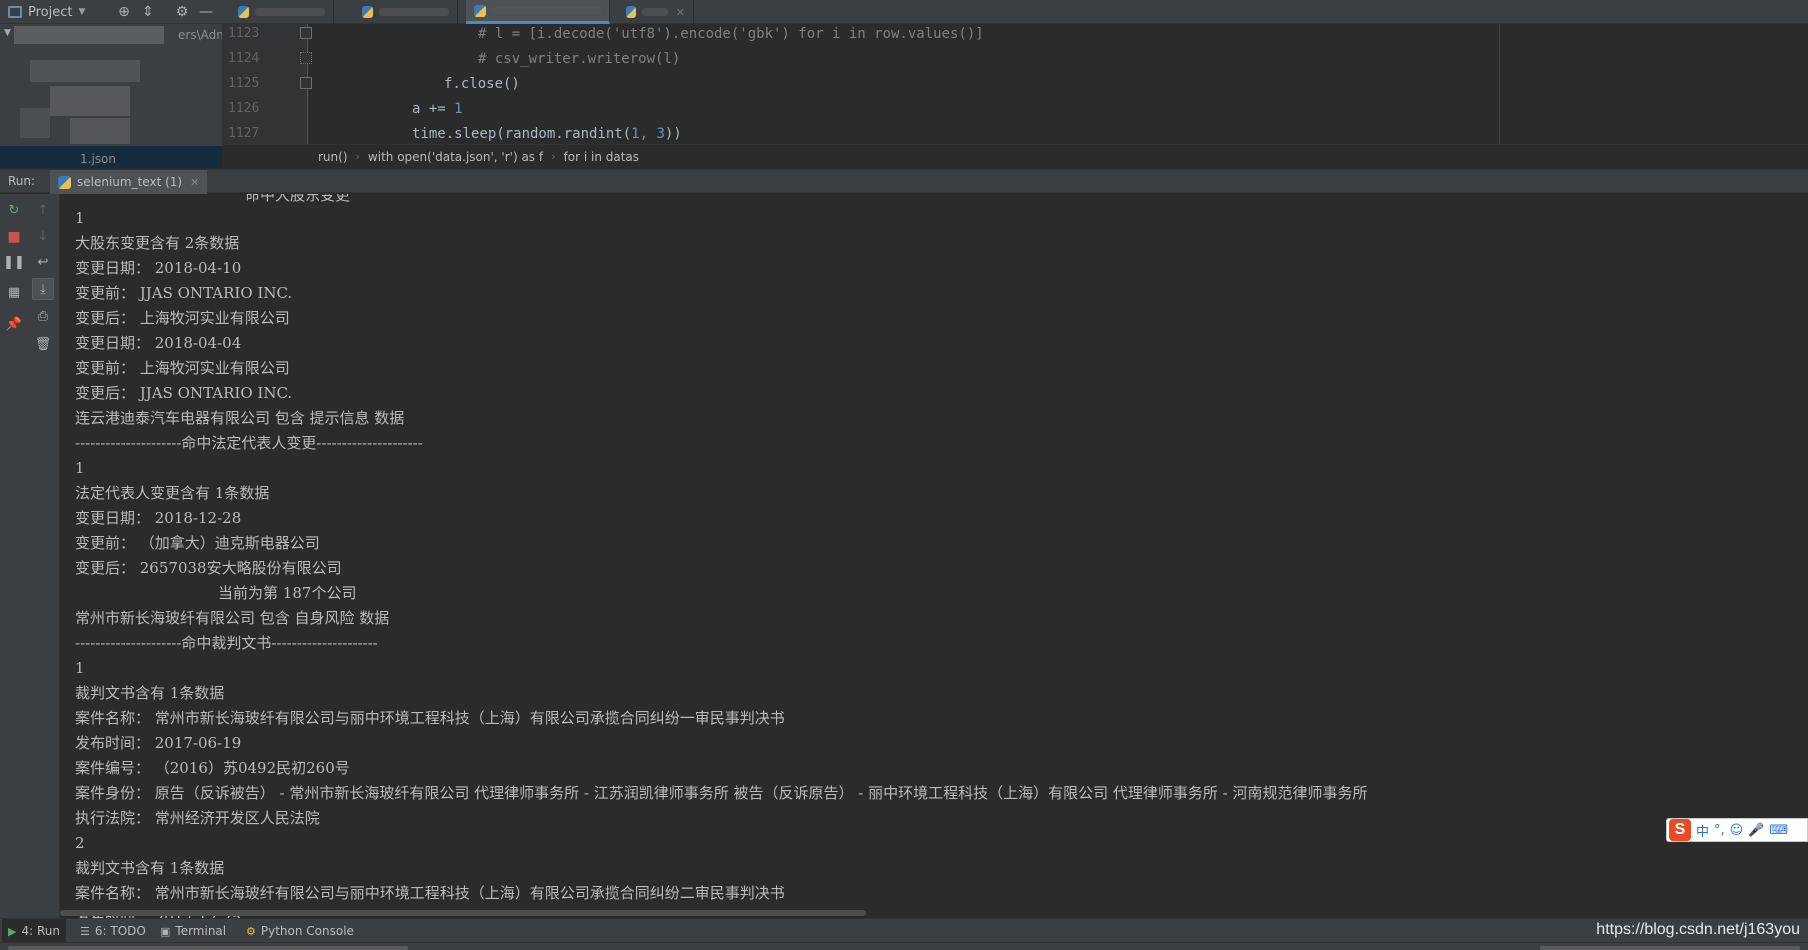 Image resolution: width=1808 pixels, height=950 pixels. I want to click on rerun-icon: ↻, so click(14, 211).